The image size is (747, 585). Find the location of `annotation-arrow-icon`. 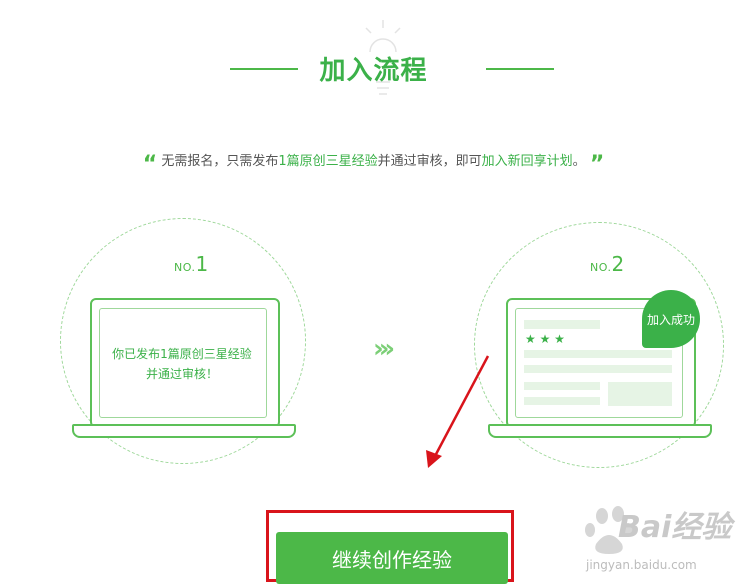

annotation-arrow-icon is located at coordinates (458, 411).